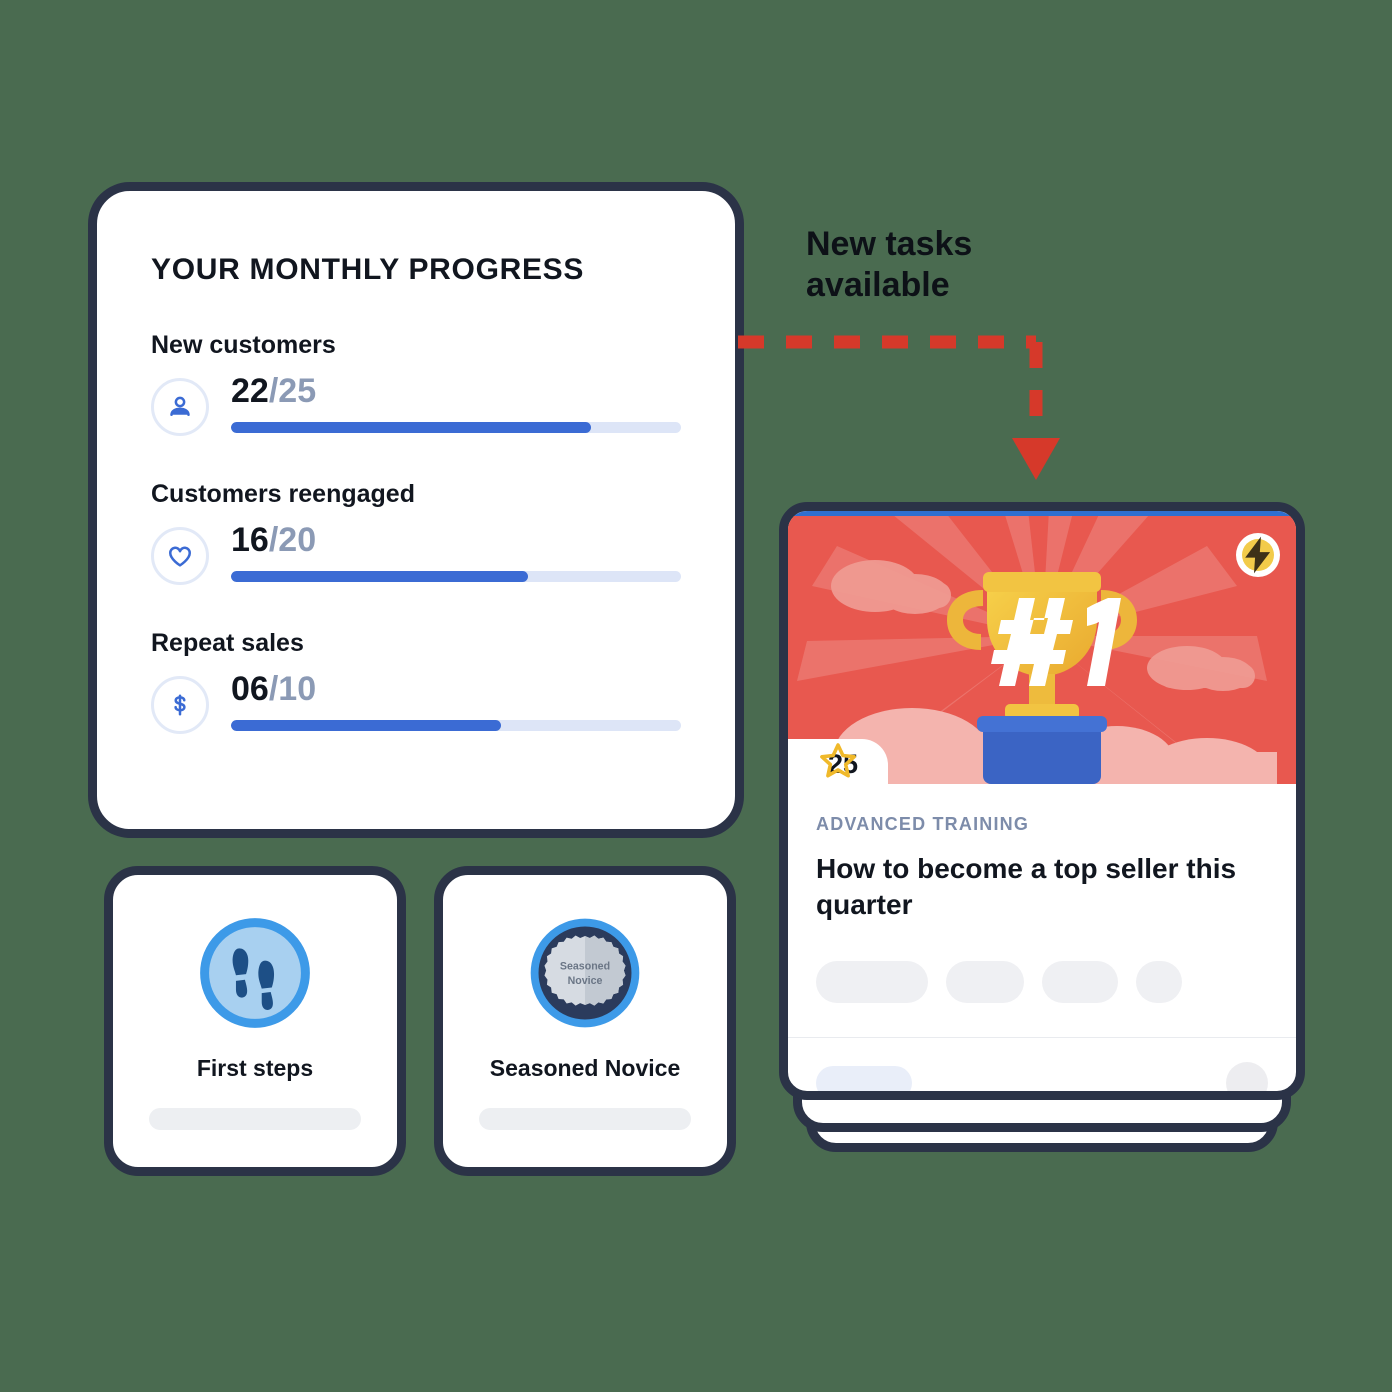 This screenshot has height=1392, width=1392. Describe the element at coordinates (864, 1078) in the screenshot. I see `footer-placeholder-pill` at that location.